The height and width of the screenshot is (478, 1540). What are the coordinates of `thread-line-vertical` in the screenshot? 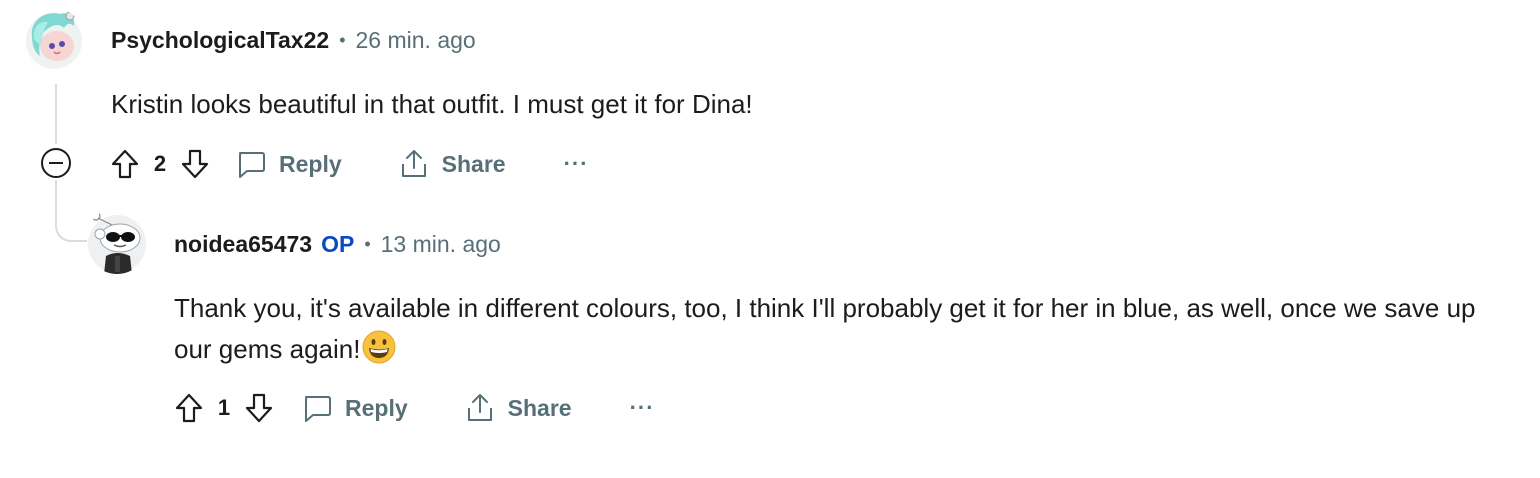 It's located at (56, 114).